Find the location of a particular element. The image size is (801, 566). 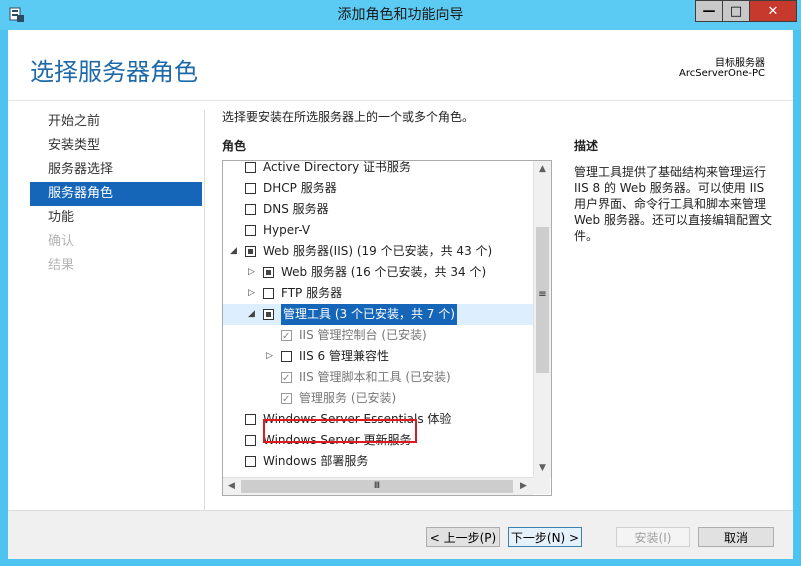

window-title: 添加角色和功能向导 is located at coordinates (400, 15).